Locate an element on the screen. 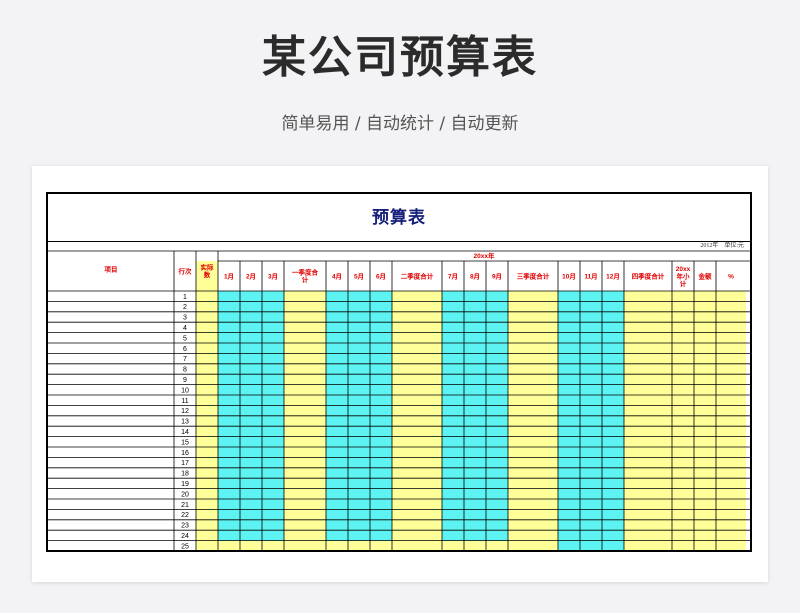 The image size is (800, 613). row-number: 13 is located at coordinates (185, 422).